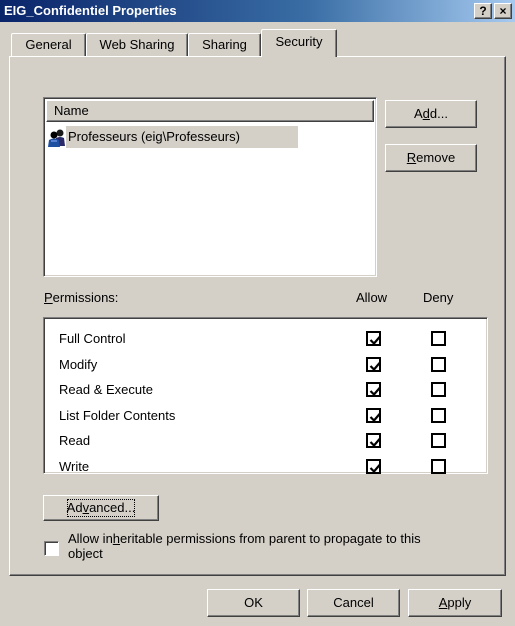 This screenshot has width=515, height=626. Describe the element at coordinates (92, 338) in the screenshot. I see `permission-name: Full Control` at that location.